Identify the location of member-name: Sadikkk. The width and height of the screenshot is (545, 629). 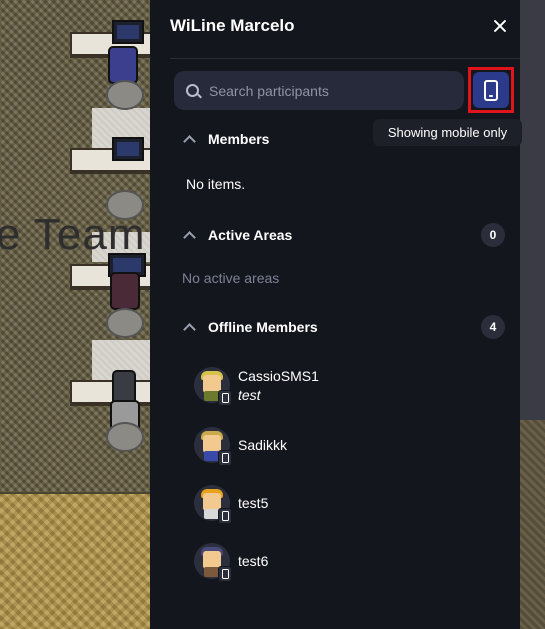
(263, 445).